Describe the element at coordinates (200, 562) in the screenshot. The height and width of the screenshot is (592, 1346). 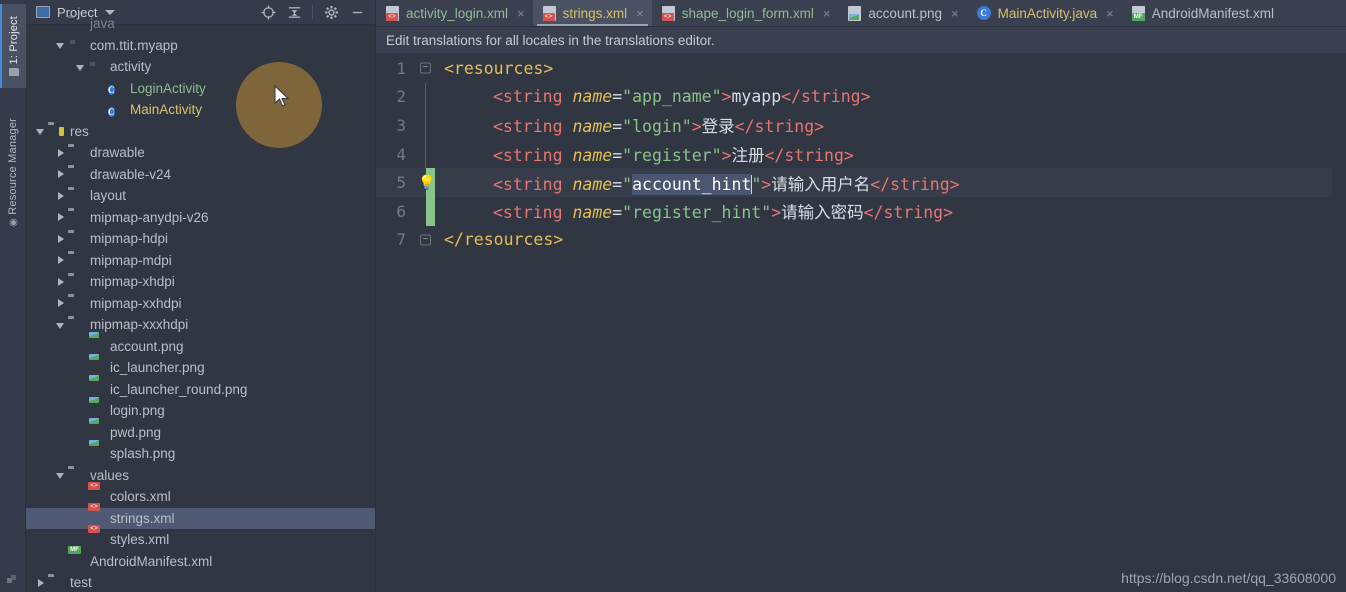
I see `tree-row: AndroidManifest.xml` at that location.